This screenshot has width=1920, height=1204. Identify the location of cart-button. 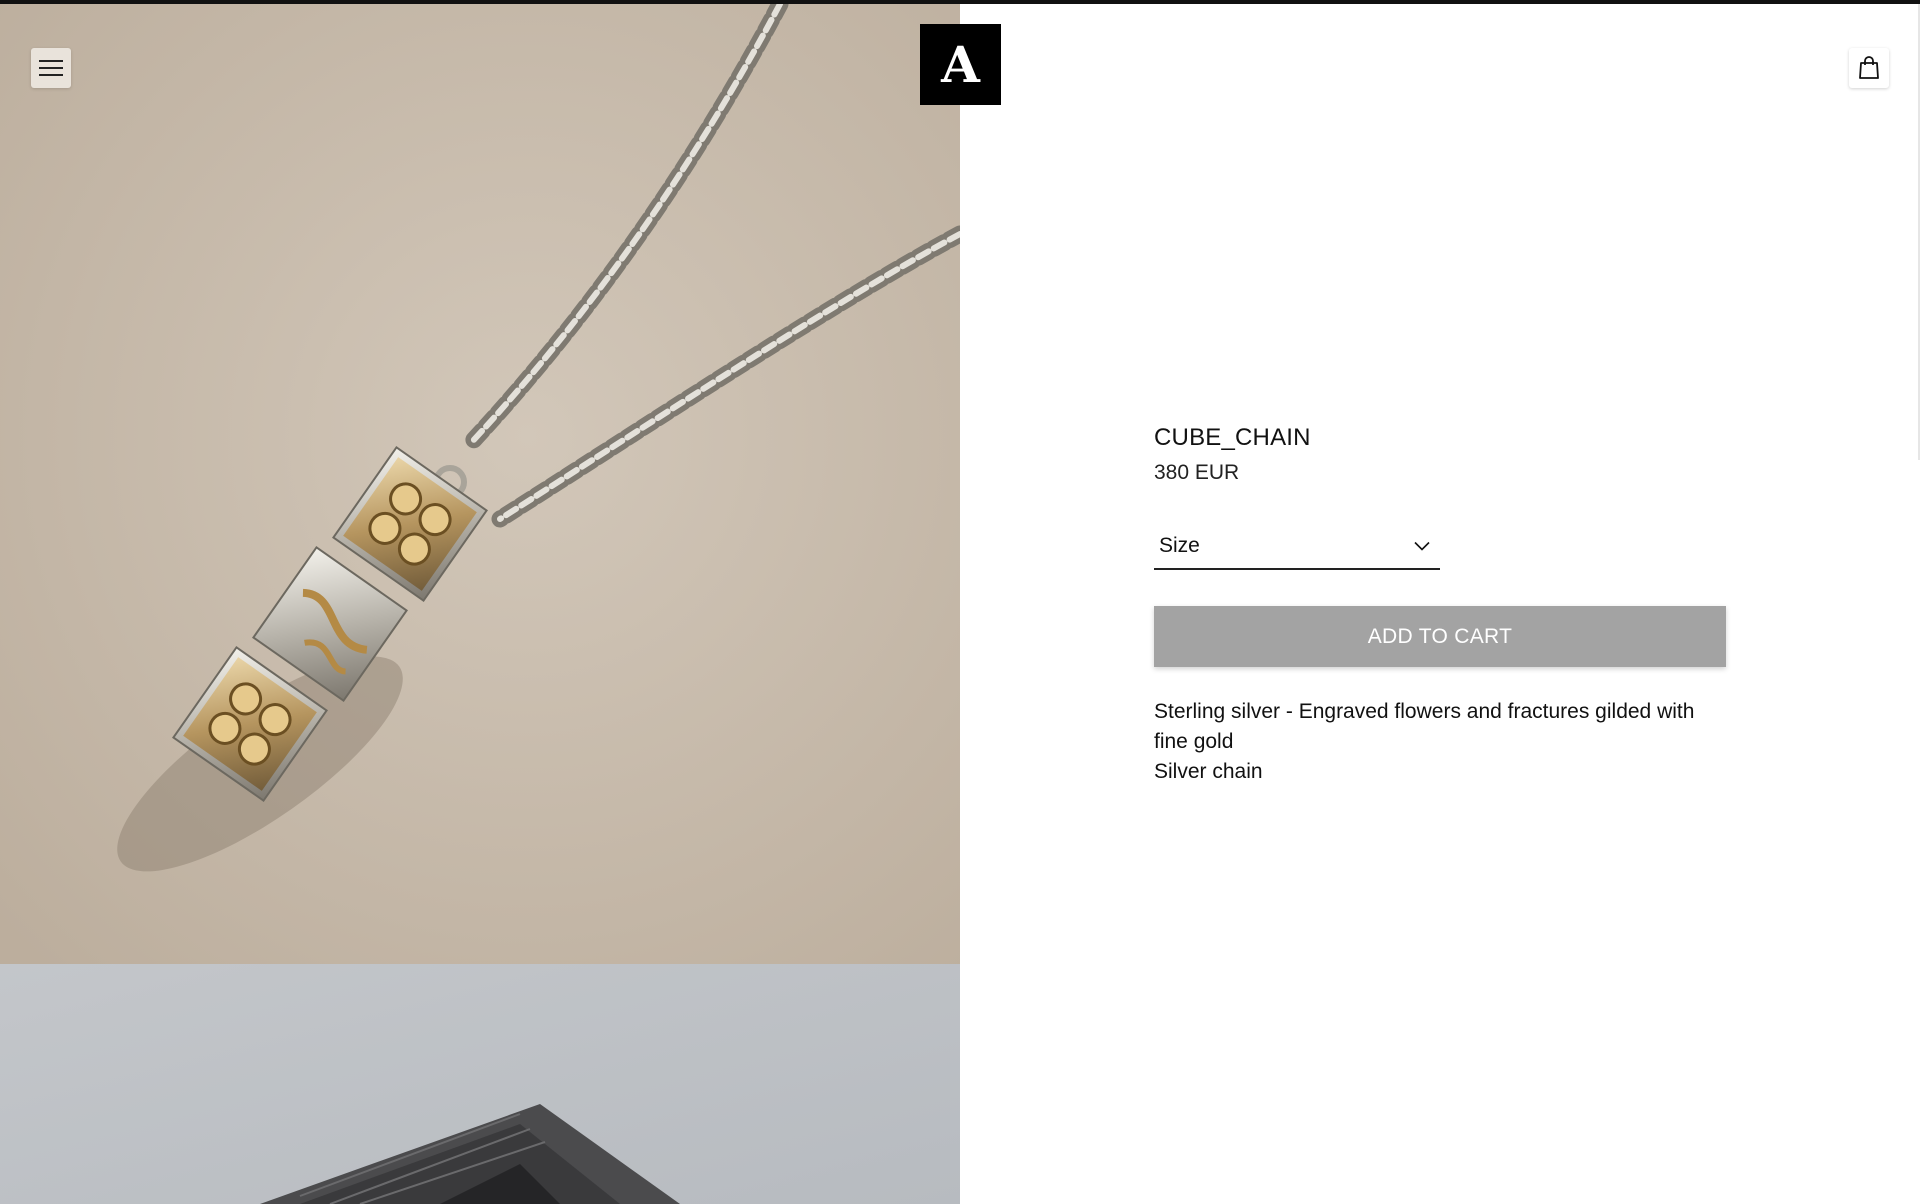
(1869, 68).